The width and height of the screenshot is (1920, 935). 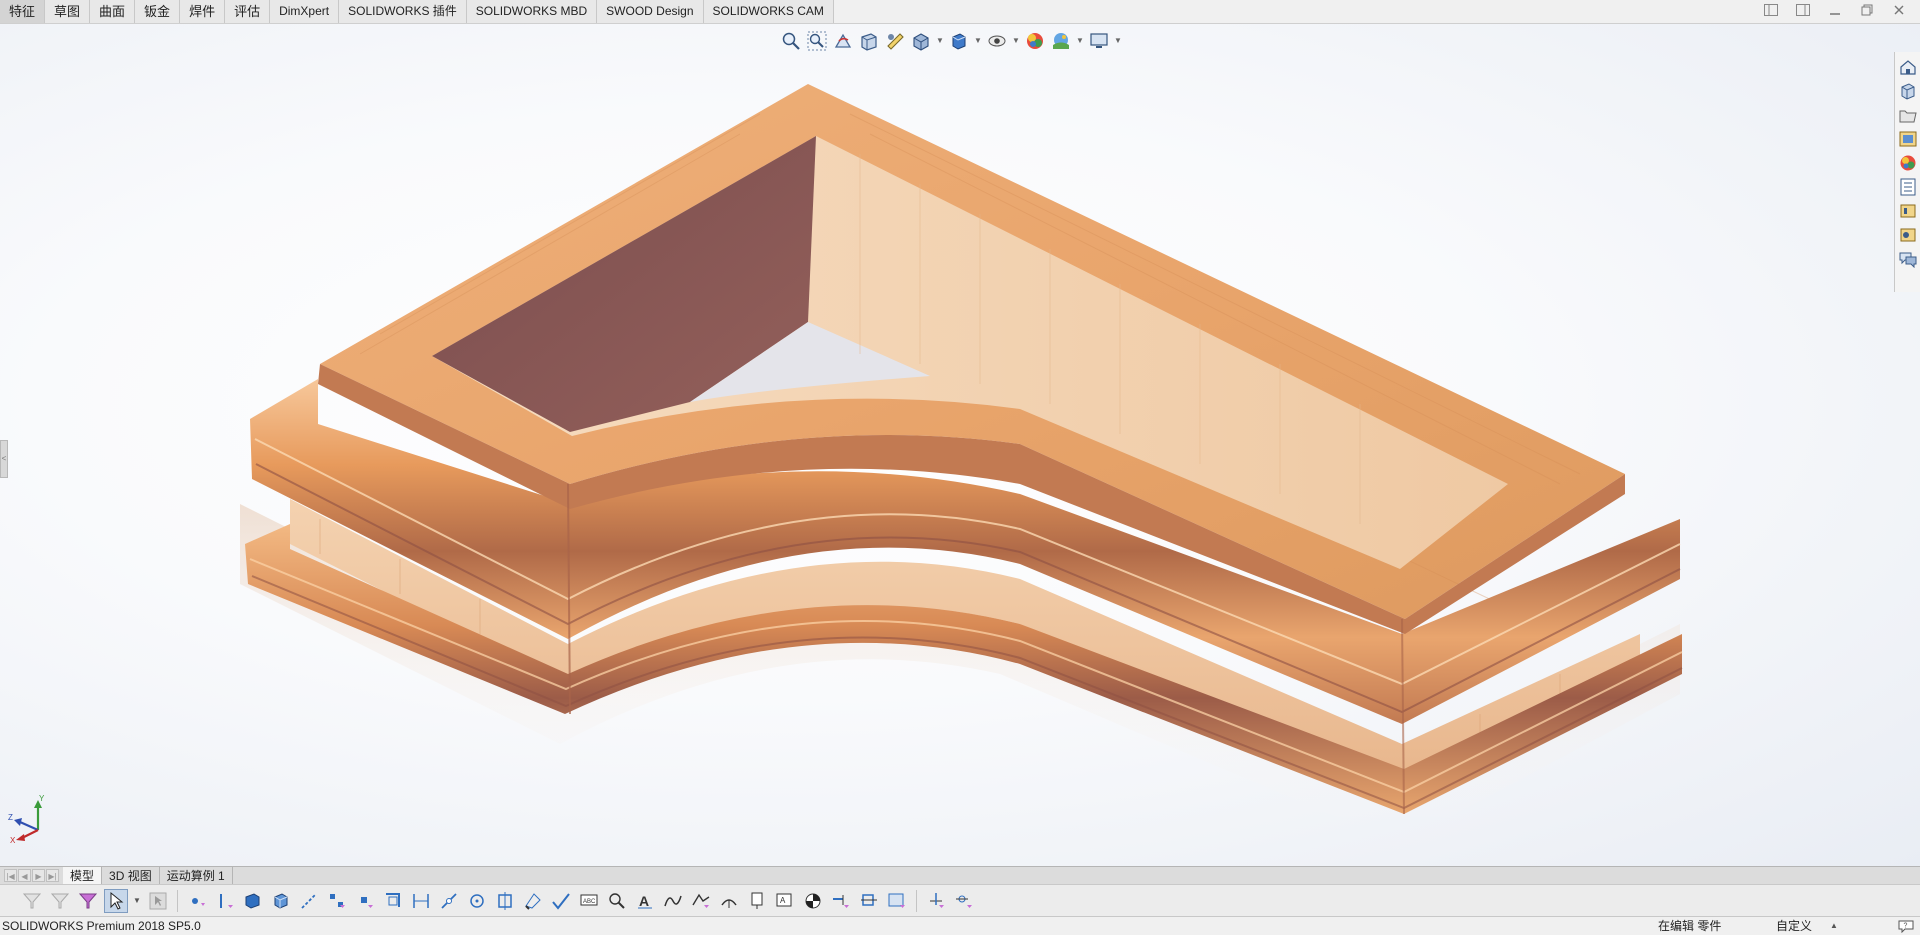 I want to click on edit-appearance-icon, so click(x=1035, y=41).